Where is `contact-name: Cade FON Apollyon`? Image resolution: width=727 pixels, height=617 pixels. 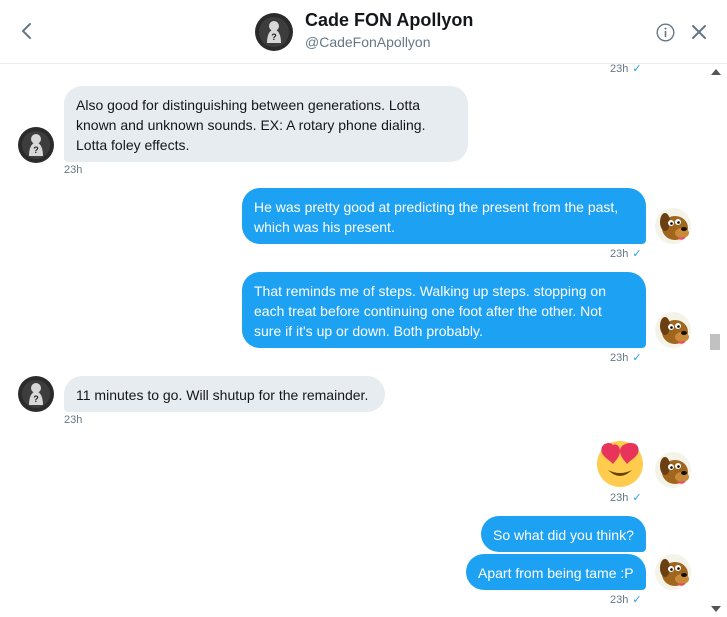 contact-name: Cade FON Apollyon is located at coordinates (389, 20).